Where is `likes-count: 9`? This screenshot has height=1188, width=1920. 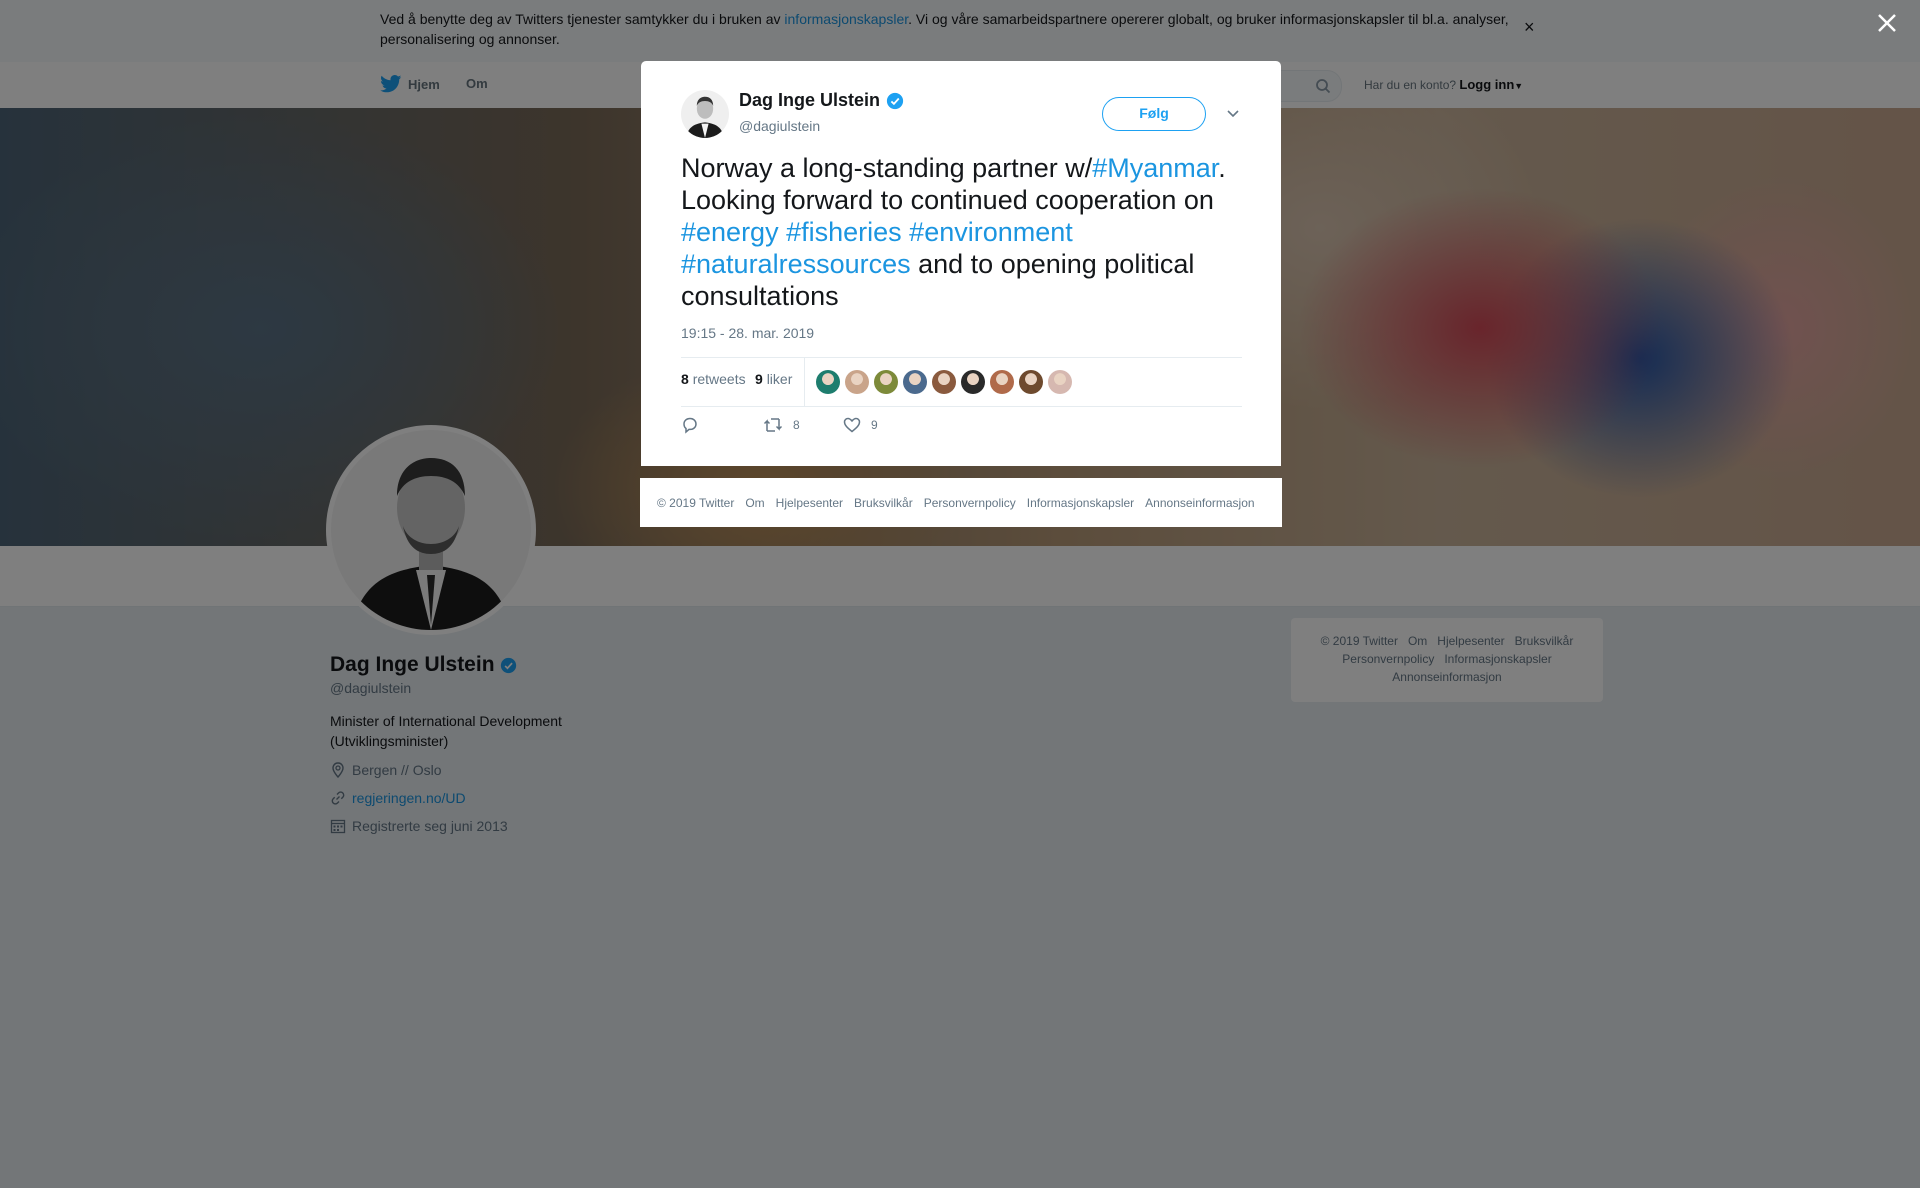 likes-count: 9 is located at coordinates (759, 379).